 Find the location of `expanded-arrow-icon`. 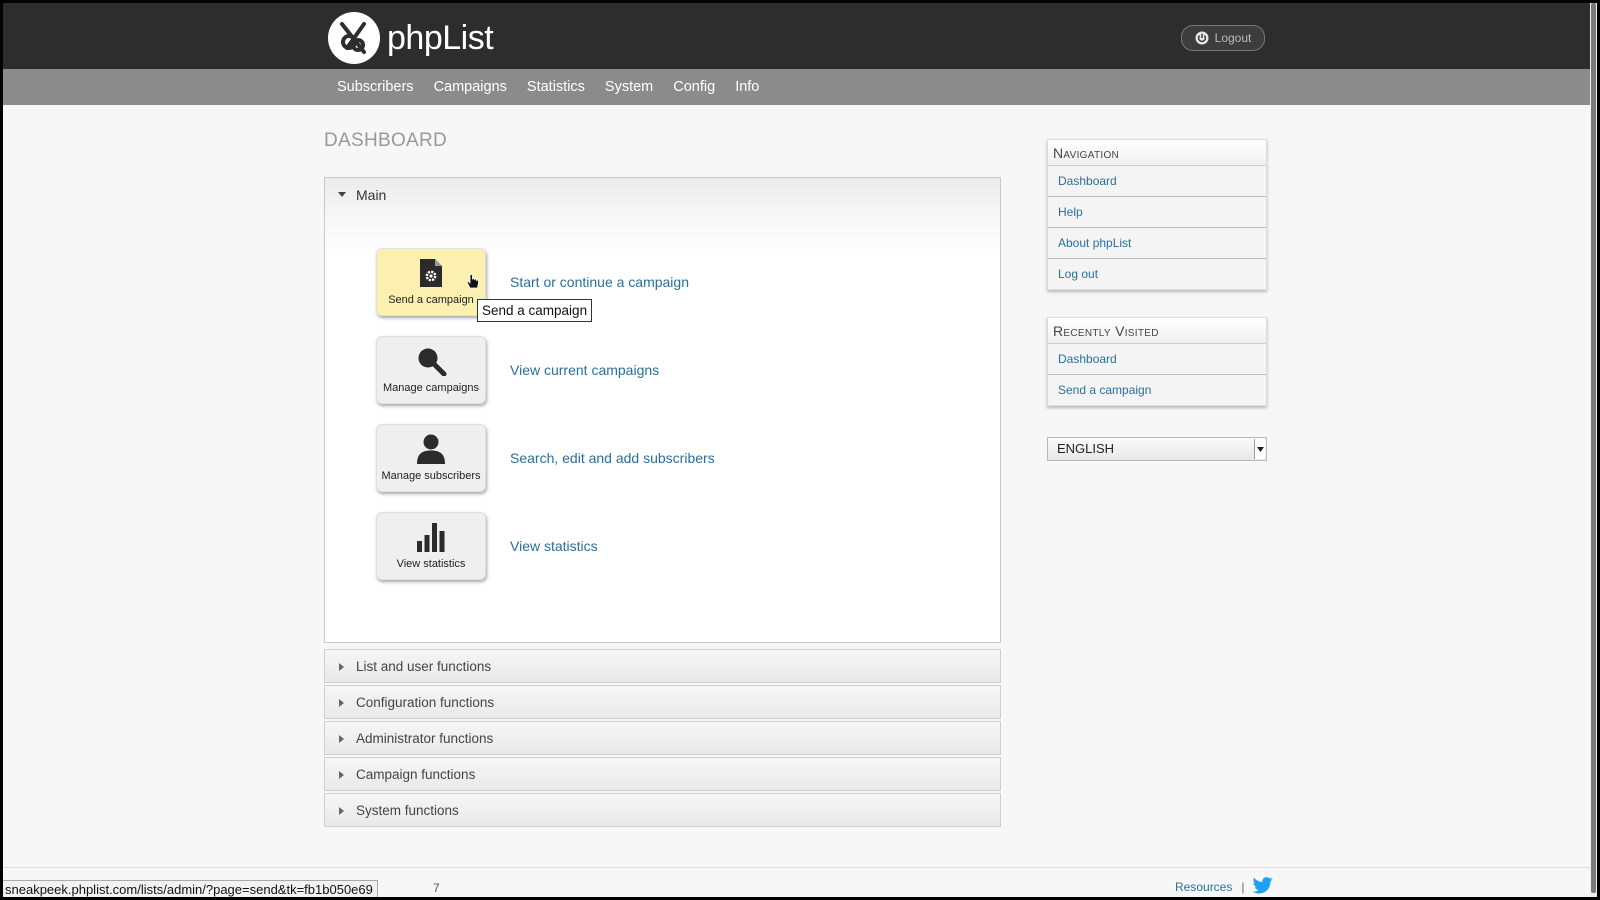

expanded-arrow-icon is located at coordinates (342, 194).